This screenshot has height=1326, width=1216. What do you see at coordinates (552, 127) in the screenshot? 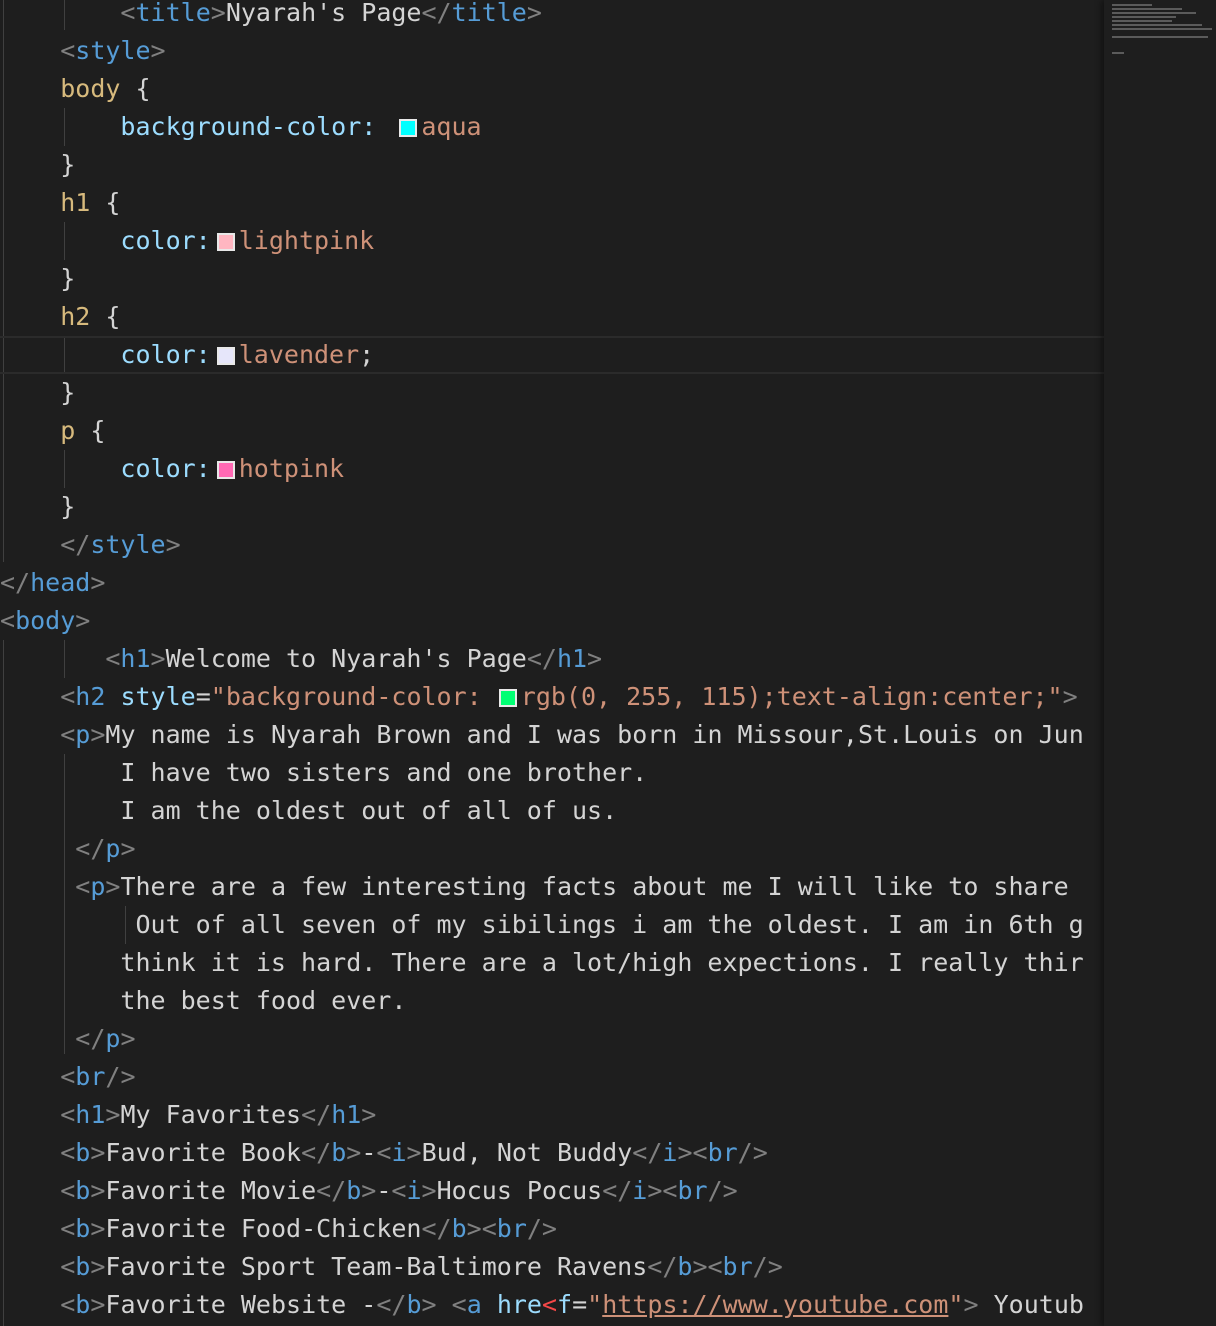
I see `code-line: background-color: aqua` at bounding box center [552, 127].